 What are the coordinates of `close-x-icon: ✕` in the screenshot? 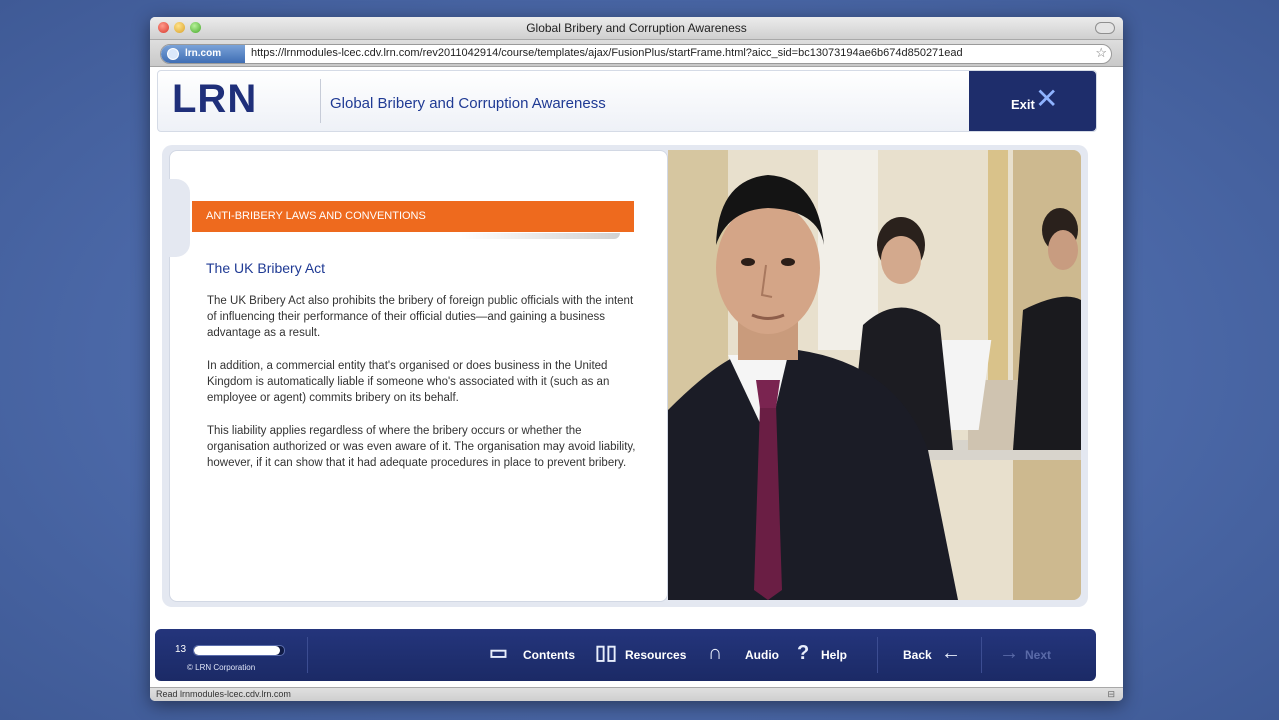 It's located at (1047, 98).